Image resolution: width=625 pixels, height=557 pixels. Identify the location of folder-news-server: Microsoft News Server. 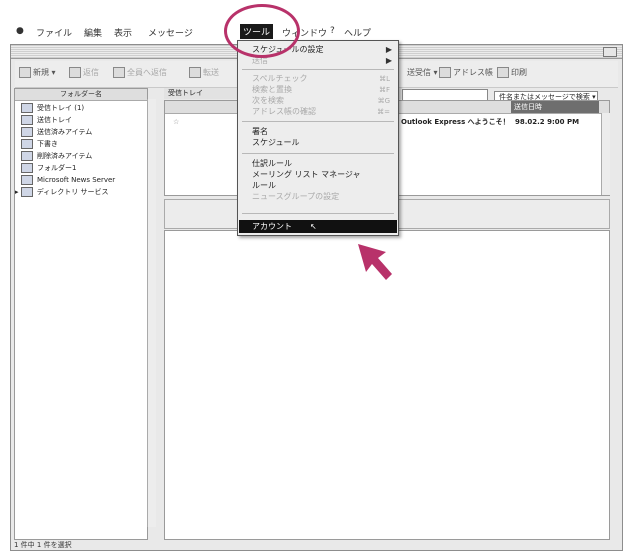
(68, 180).